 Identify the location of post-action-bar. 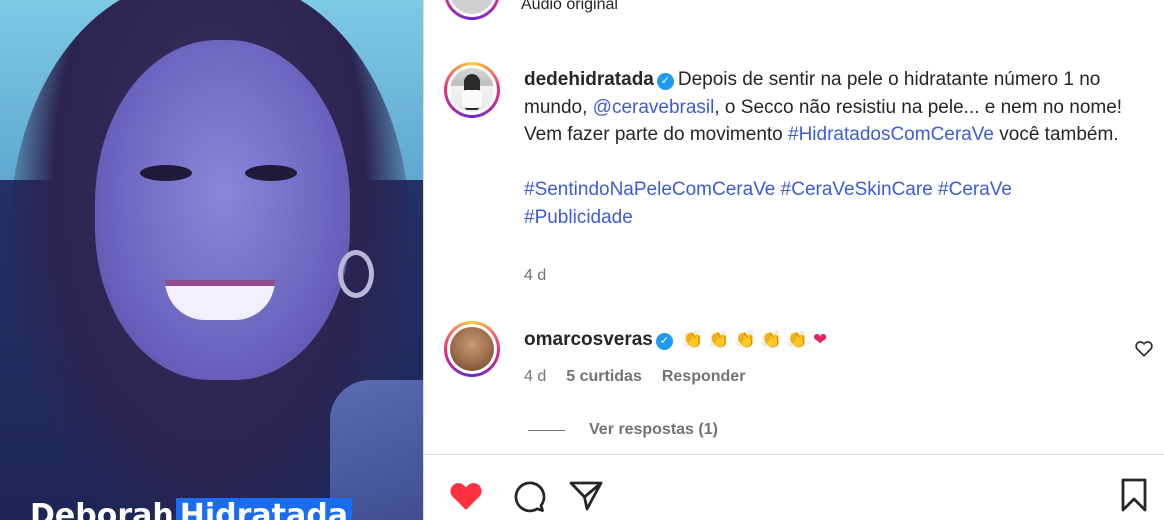
(794, 487).